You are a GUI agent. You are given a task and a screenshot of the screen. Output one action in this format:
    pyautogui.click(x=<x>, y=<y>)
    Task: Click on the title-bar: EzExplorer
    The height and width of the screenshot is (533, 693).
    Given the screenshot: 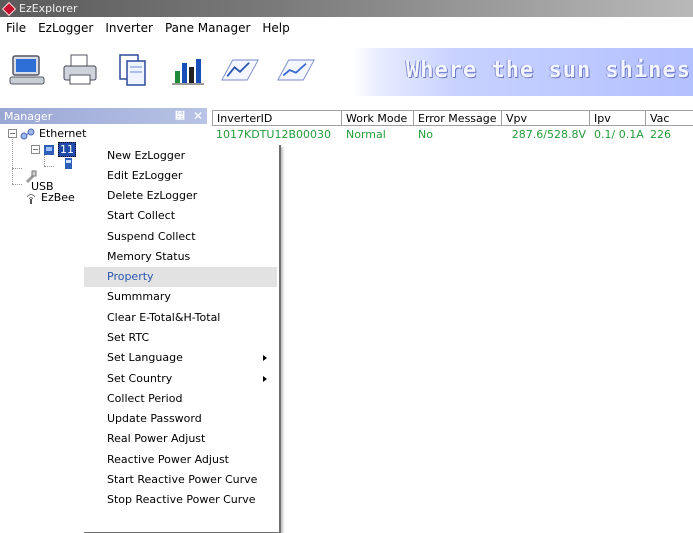 What is the action you would take?
    pyautogui.click(x=346, y=8)
    